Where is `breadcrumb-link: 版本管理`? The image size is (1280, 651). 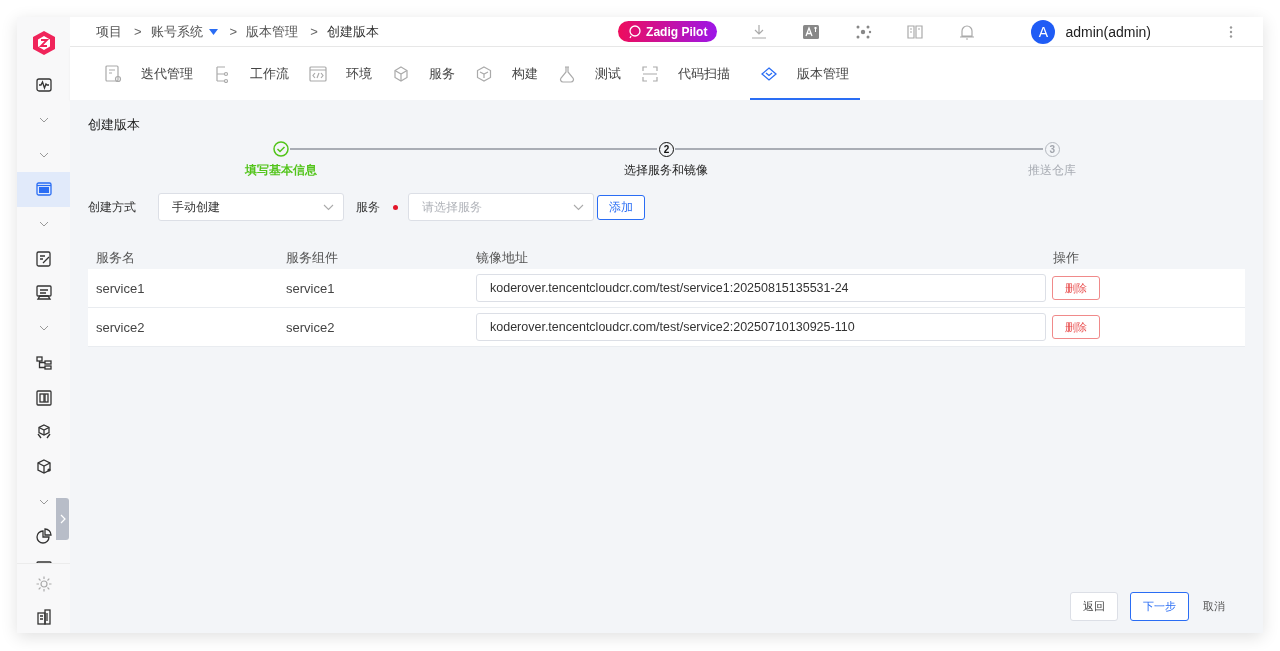
breadcrumb-link: 版本管理 is located at coordinates (272, 31).